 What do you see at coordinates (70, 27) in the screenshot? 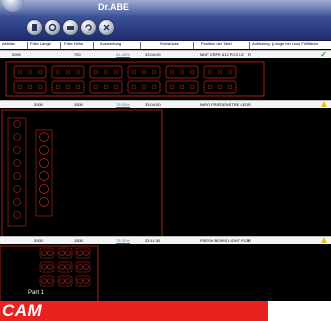
I see `tool-3-button` at bounding box center [70, 27].